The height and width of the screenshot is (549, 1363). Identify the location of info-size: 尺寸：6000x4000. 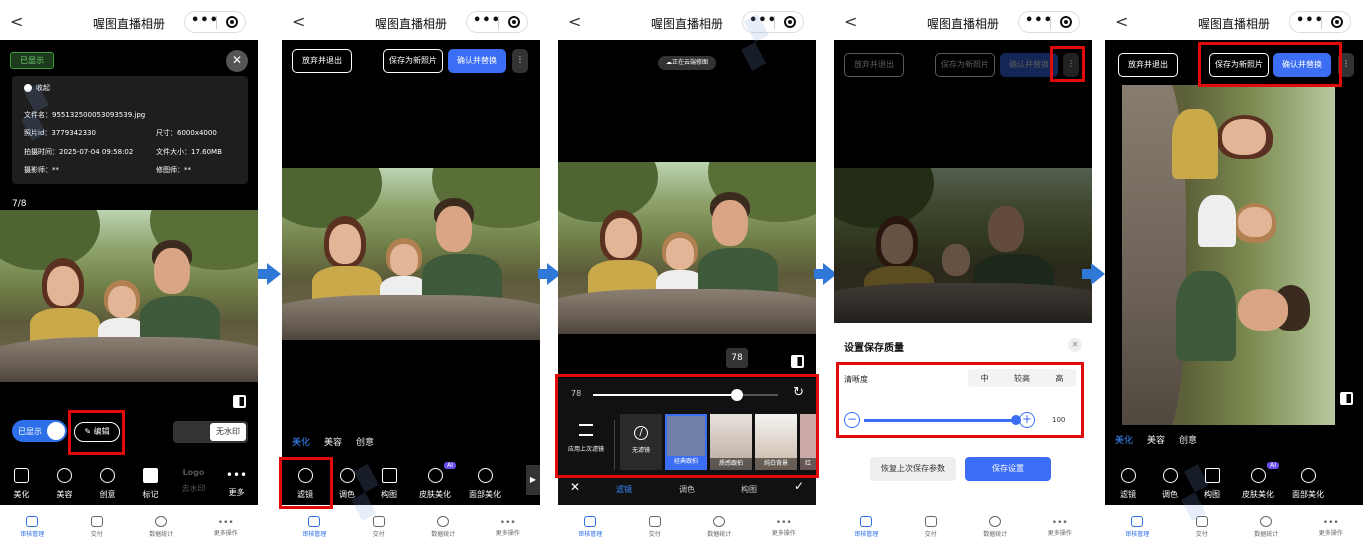
(186, 133).